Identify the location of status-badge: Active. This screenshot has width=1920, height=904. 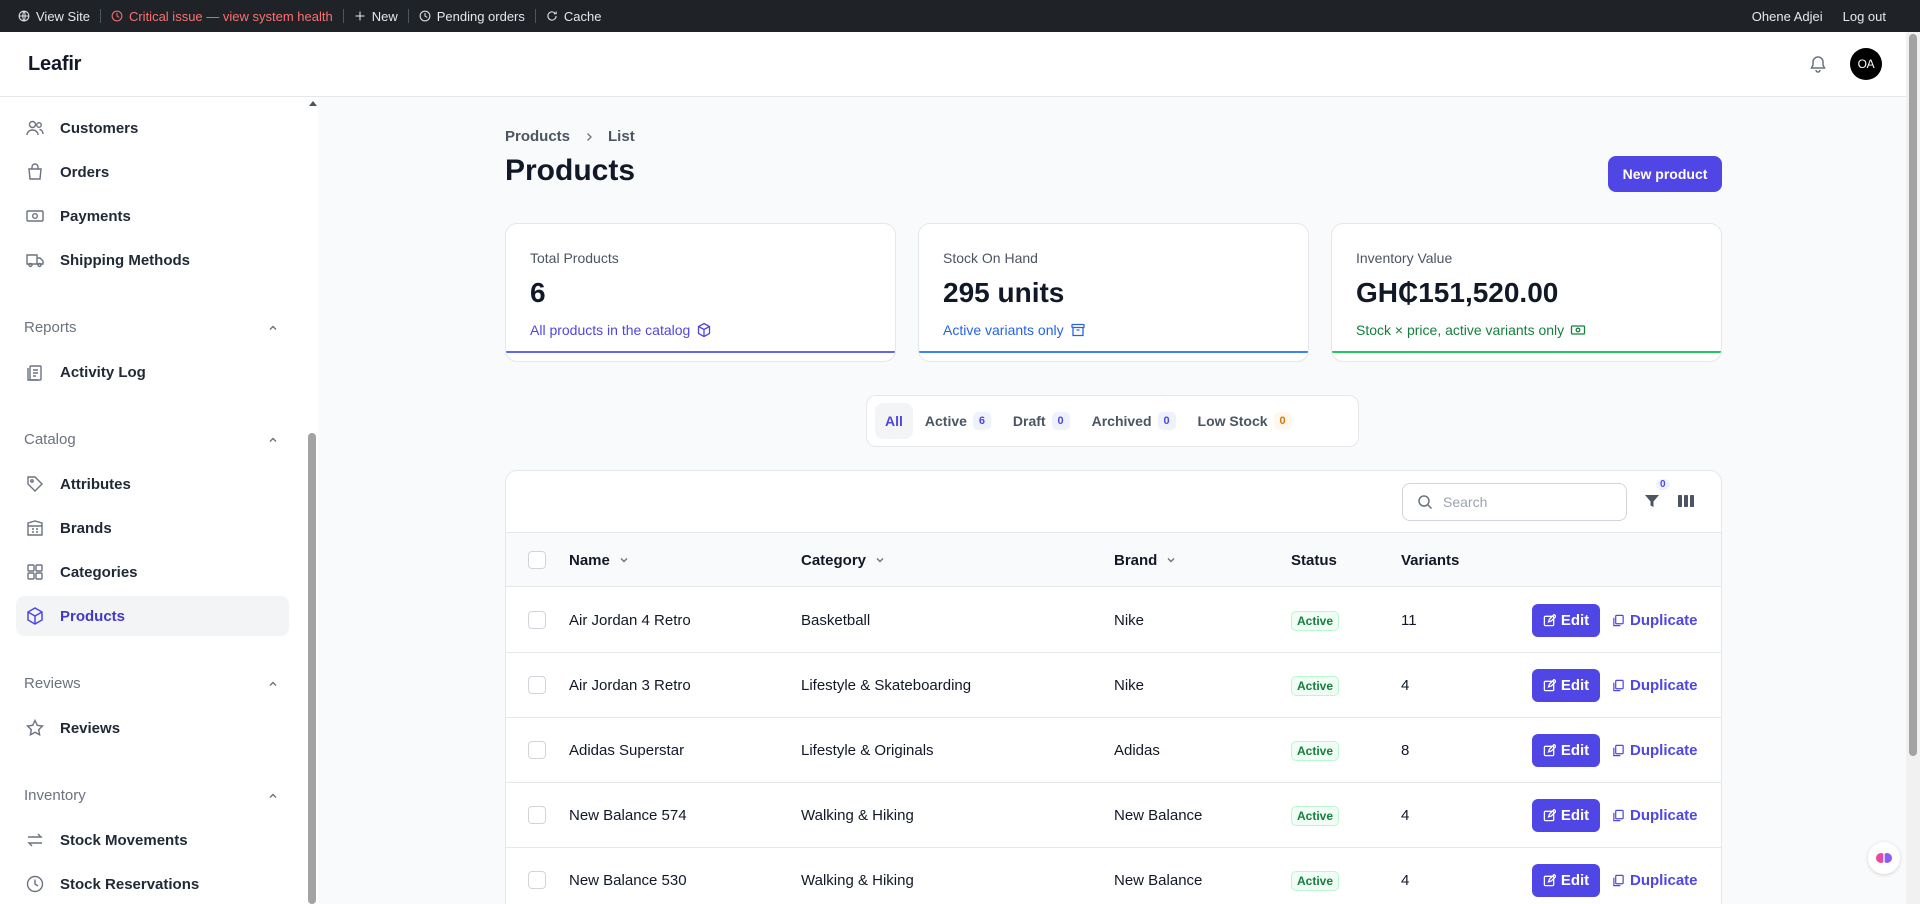
(1315, 685).